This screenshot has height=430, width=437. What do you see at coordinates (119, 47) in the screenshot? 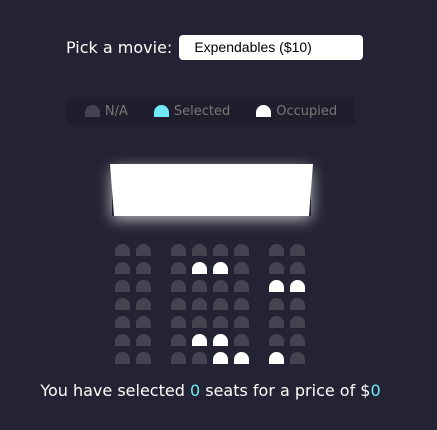
I see `movie-picker-label: Pick a movie:` at bounding box center [119, 47].